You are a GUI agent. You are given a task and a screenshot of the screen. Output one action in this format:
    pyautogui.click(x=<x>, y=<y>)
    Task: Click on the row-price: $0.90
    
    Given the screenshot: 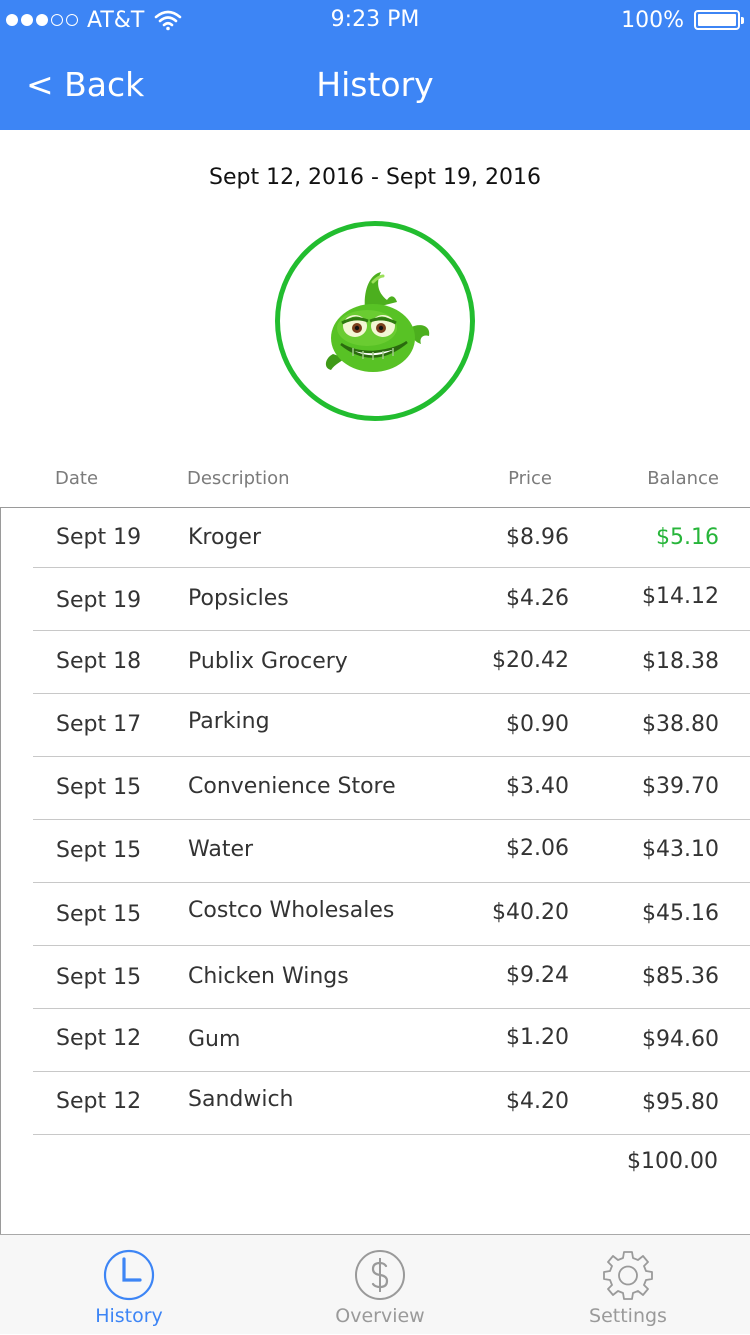 What is the action you would take?
    pyautogui.click(x=537, y=724)
    